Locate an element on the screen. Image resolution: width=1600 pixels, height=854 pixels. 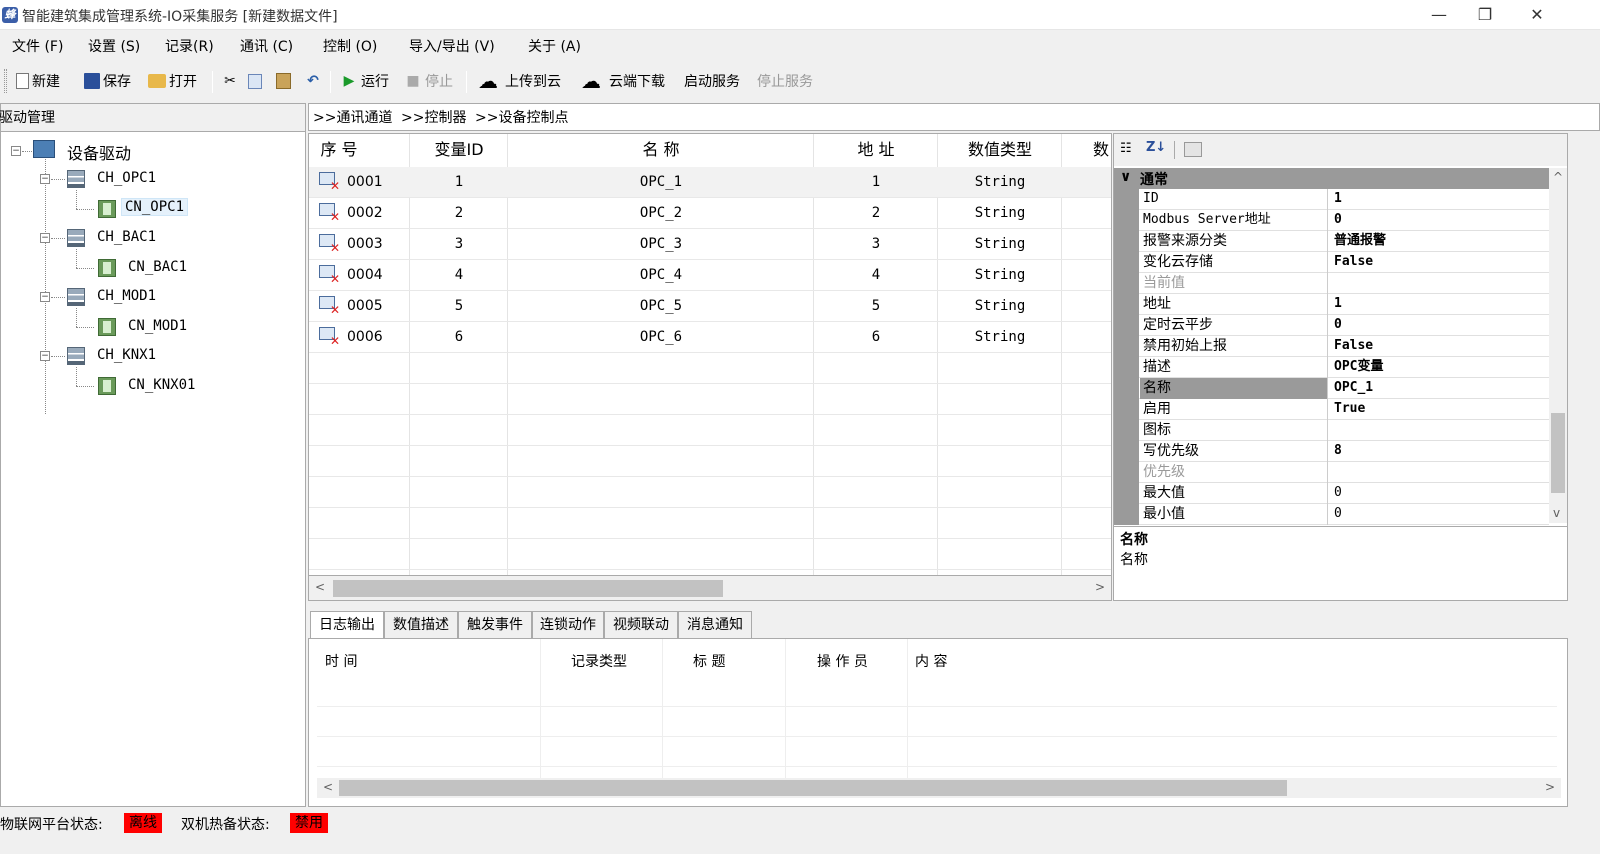
tree-controller-opc: CN_OPC1 is located at coordinates (155, 207).